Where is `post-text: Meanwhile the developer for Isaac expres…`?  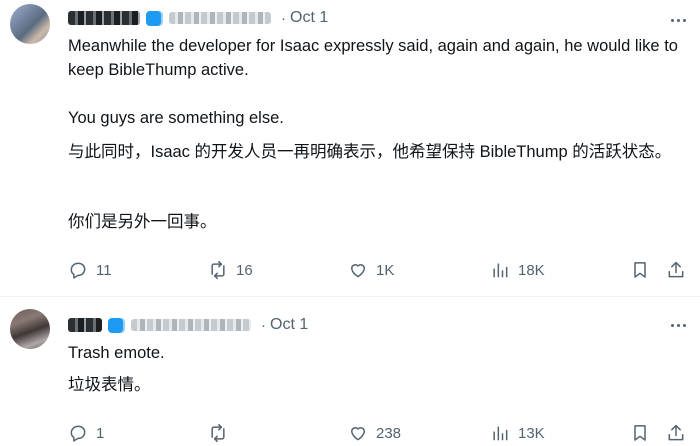 post-text: Meanwhile the developer for Isaac expres… is located at coordinates (374, 58).